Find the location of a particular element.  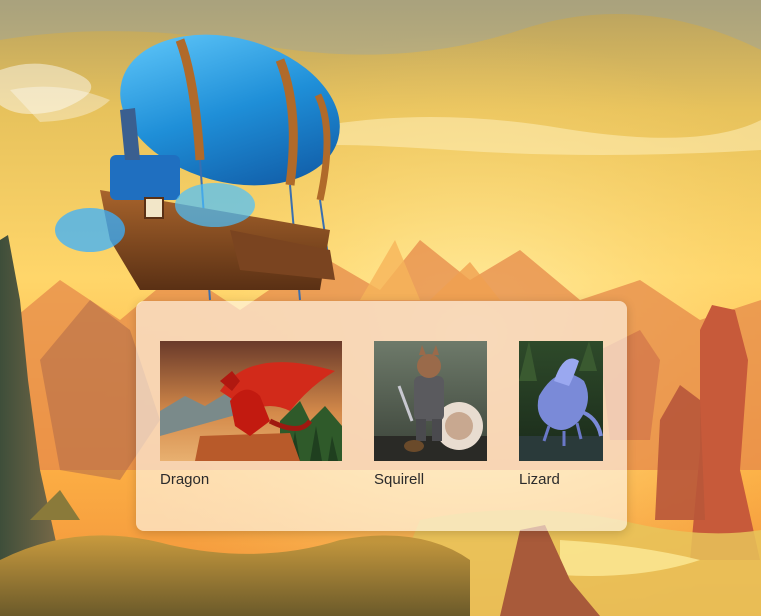

dragon-label: Dragon is located at coordinates (185, 479).